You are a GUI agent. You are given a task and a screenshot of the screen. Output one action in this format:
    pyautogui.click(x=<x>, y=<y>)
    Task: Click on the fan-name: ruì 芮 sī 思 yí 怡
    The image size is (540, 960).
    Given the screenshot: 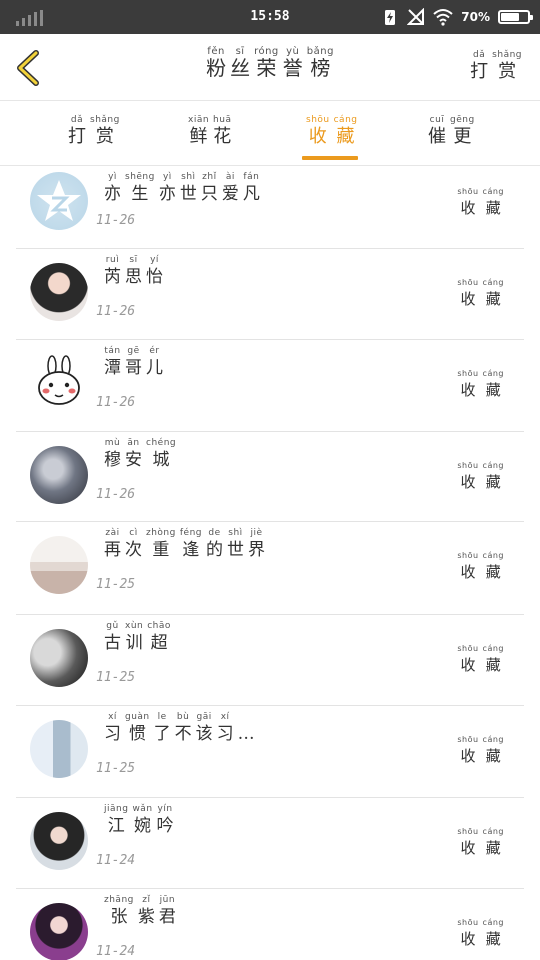 What is the action you would take?
    pyautogui.click(x=133, y=271)
    